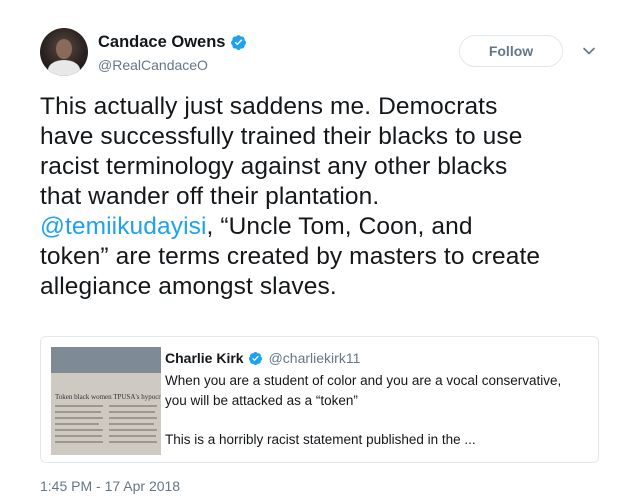 The height and width of the screenshot is (504, 633). What do you see at coordinates (64, 68) in the screenshot?
I see `avatar-shirt` at bounding box center [64, 68].